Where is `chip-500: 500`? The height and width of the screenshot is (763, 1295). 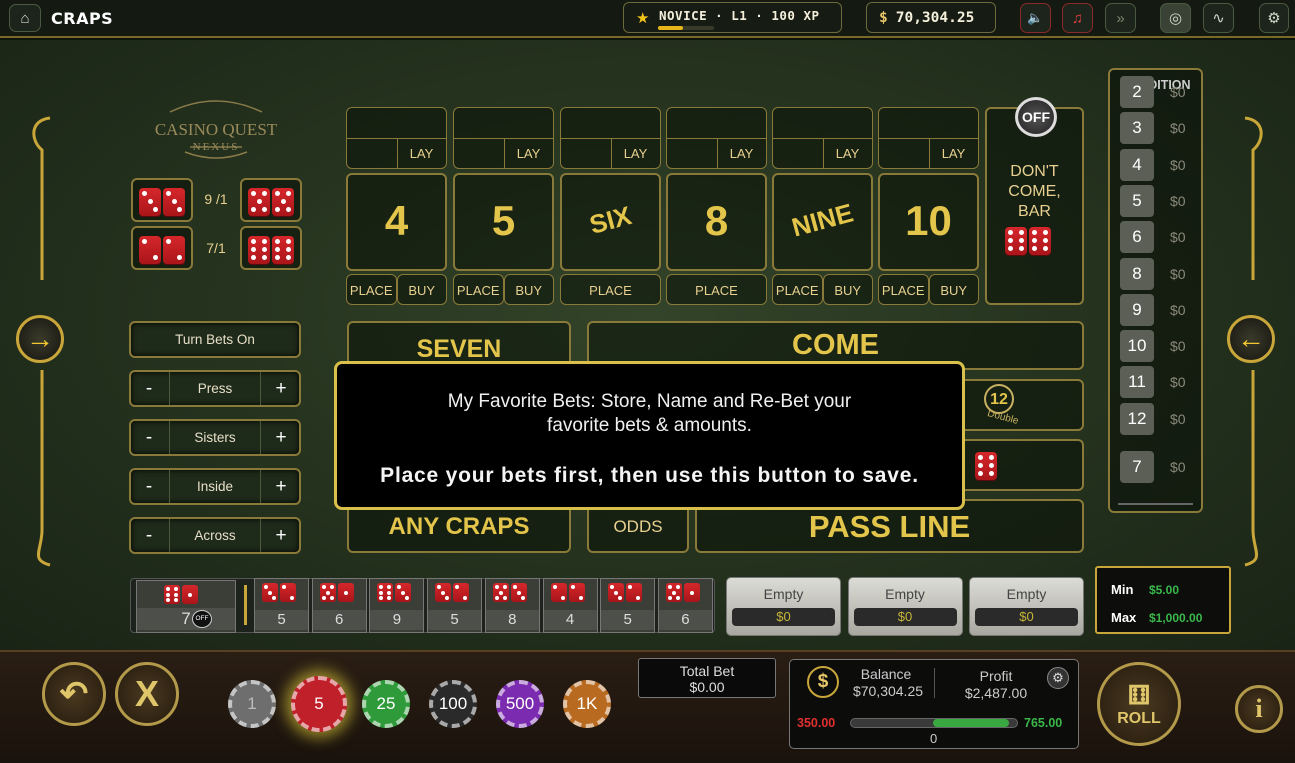
chip-500: 500 is located at coordinates (520, 704).